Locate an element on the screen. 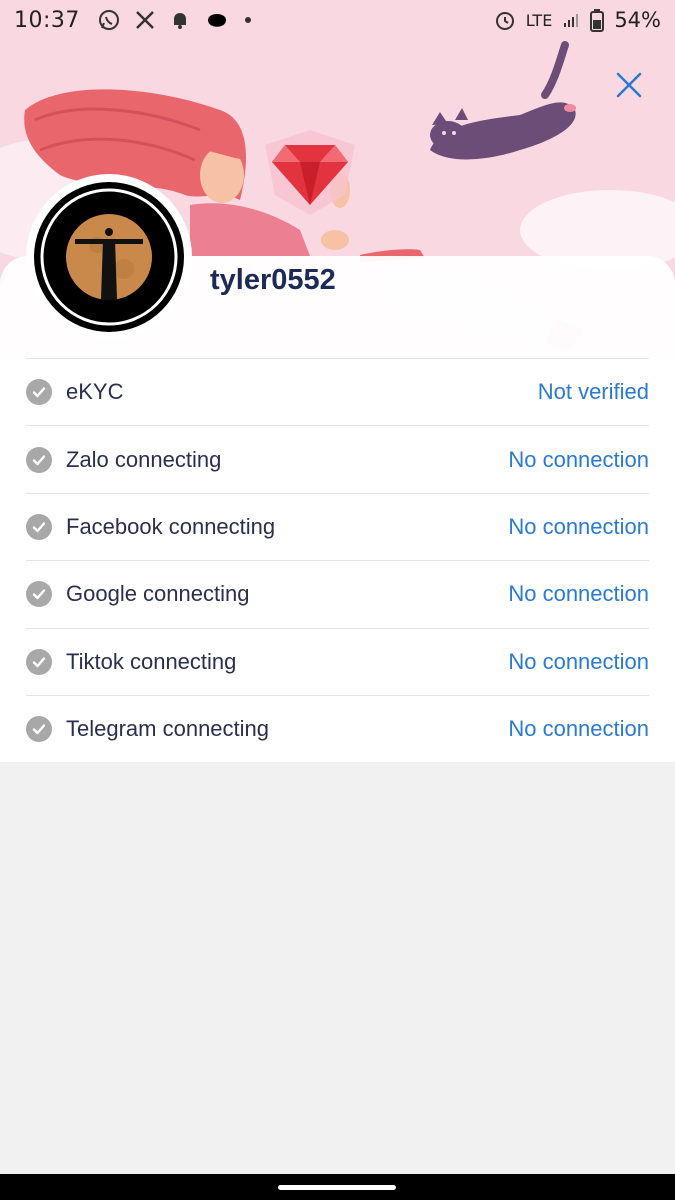 This screenshot has width=675, height=1200. row-label: eKYC is located at coordinates (95, 392).